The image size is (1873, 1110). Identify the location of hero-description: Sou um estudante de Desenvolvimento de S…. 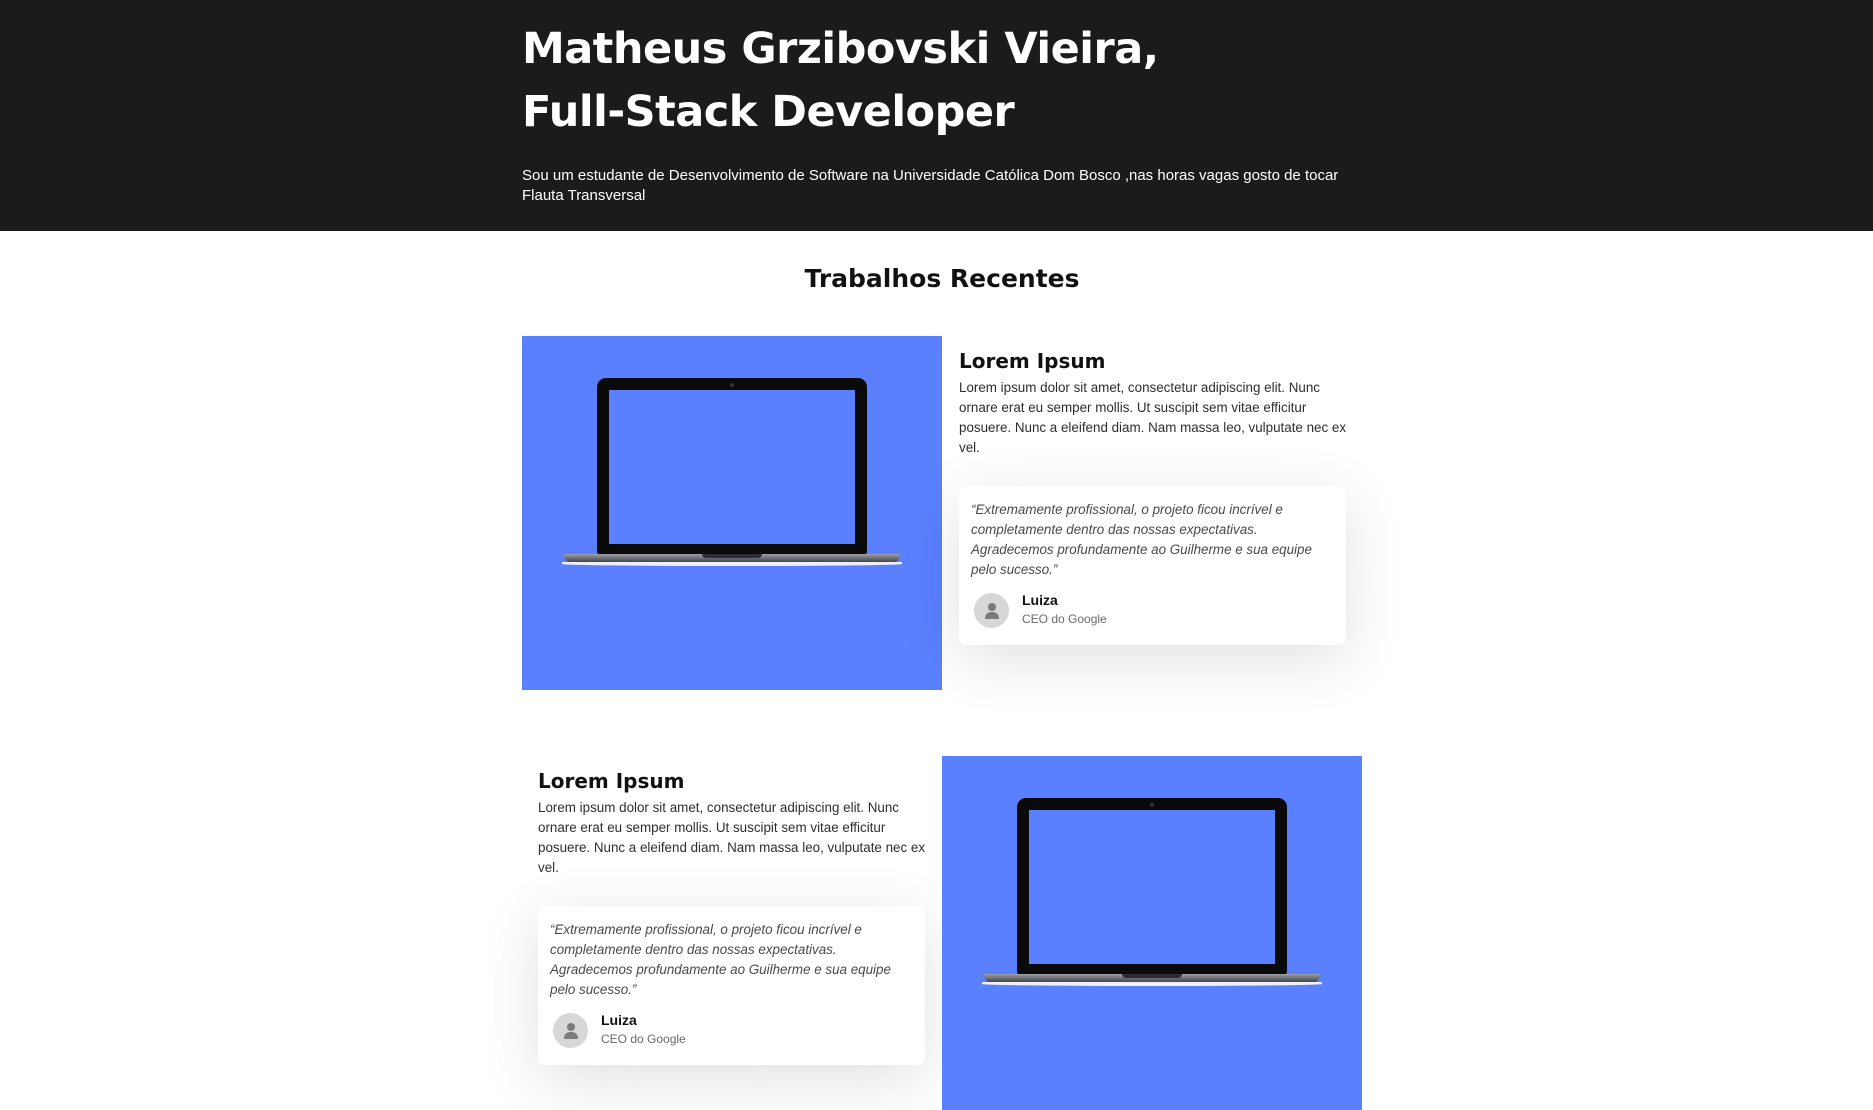
(930, 185).